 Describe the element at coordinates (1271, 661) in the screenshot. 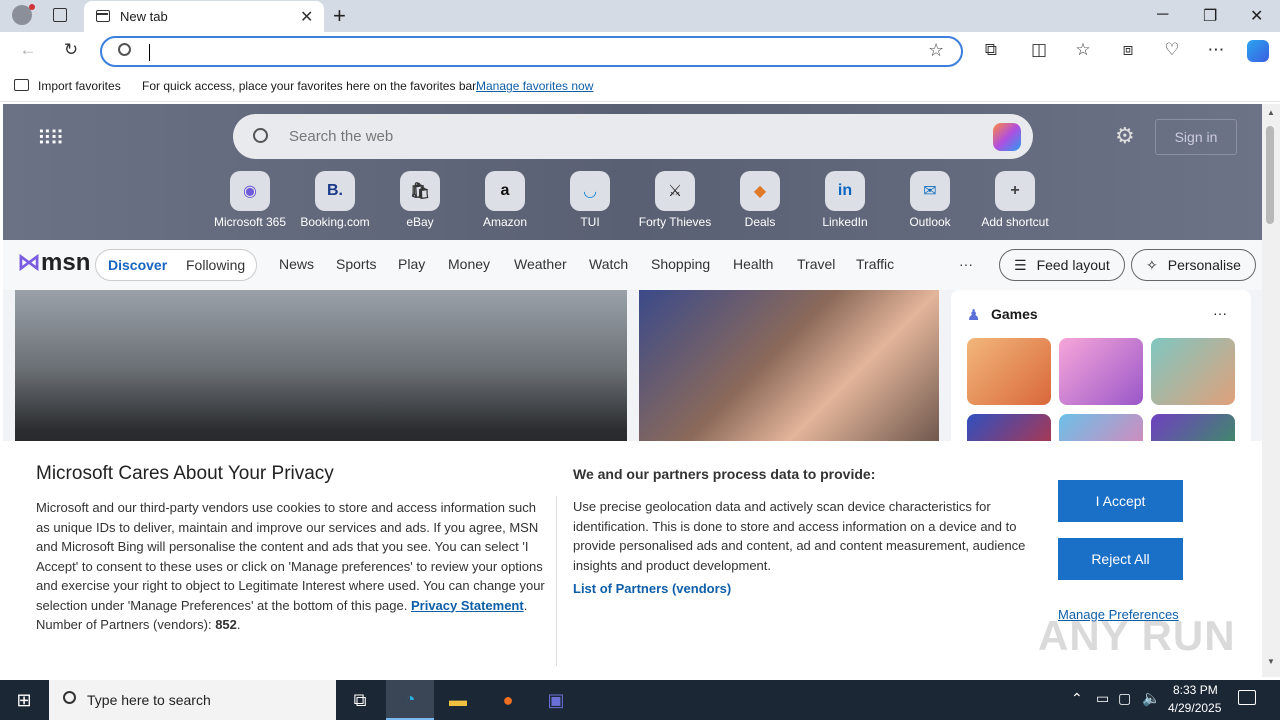

I see `scroll-down-icon: ▼` at that location.